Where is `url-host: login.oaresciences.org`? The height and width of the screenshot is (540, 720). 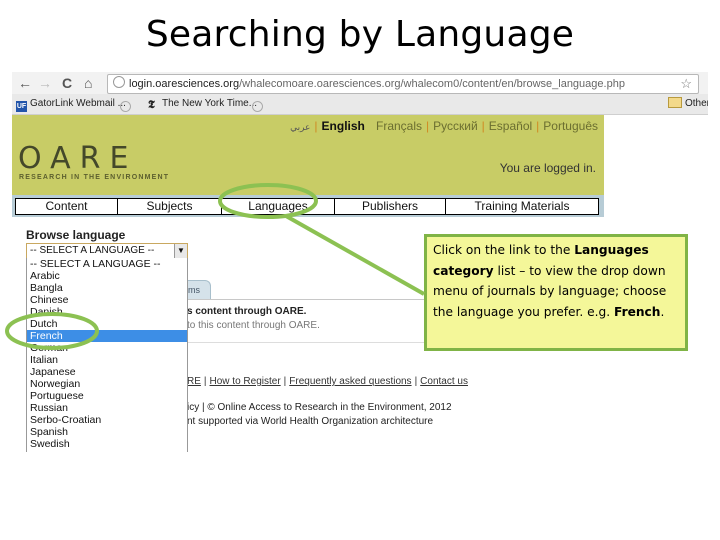
url-host: login.oaresciences.org is located at coordinates (184, 84).